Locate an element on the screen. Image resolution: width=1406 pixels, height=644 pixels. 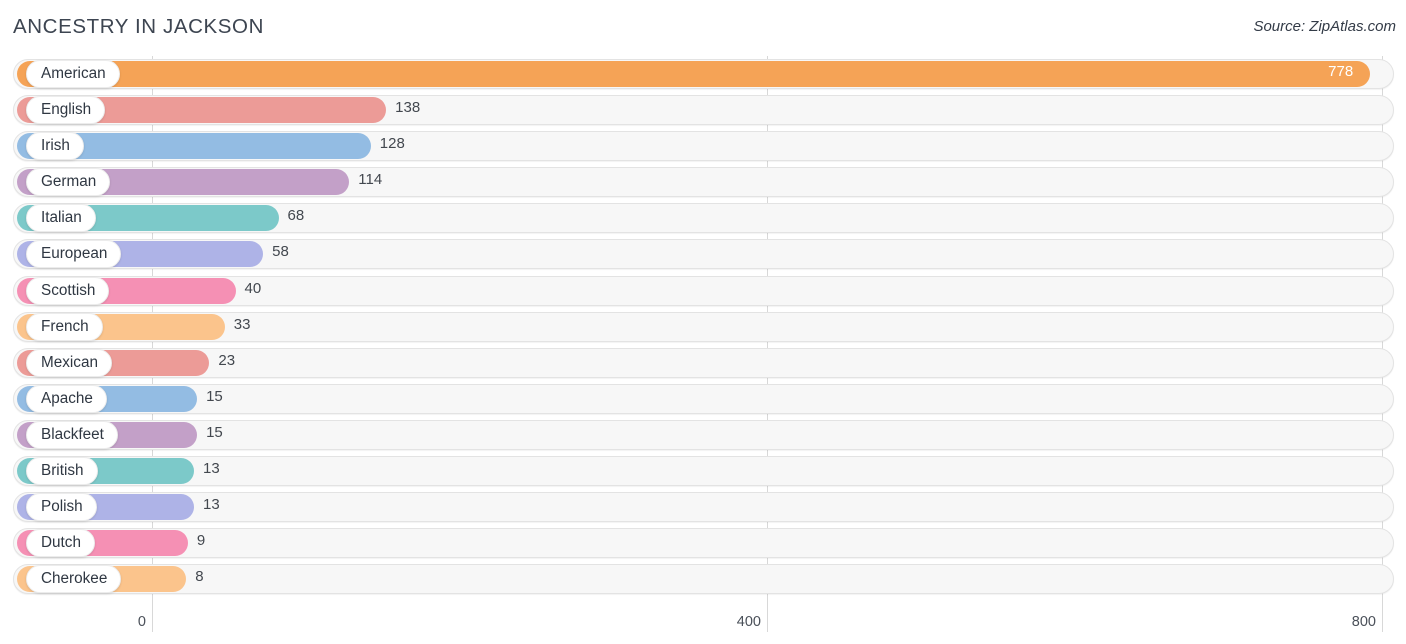
bar-label-pill: European is located at coordinates (74, 254).